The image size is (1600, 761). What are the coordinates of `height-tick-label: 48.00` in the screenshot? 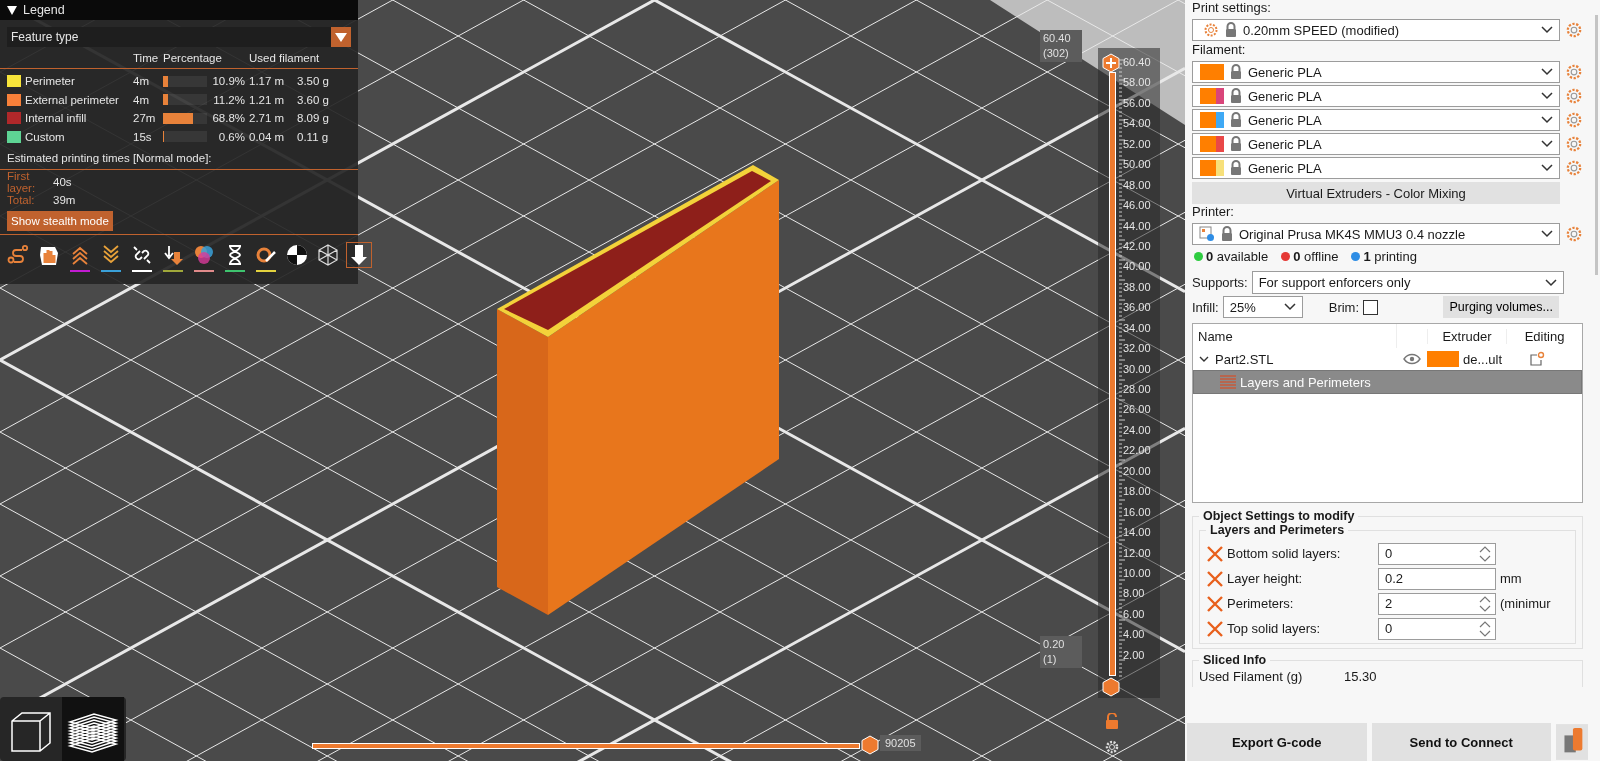 It's located at (1137, 185).